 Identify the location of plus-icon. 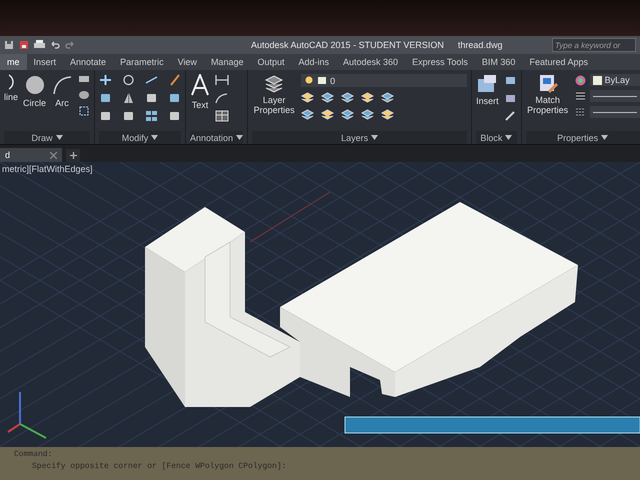
(73, 155).